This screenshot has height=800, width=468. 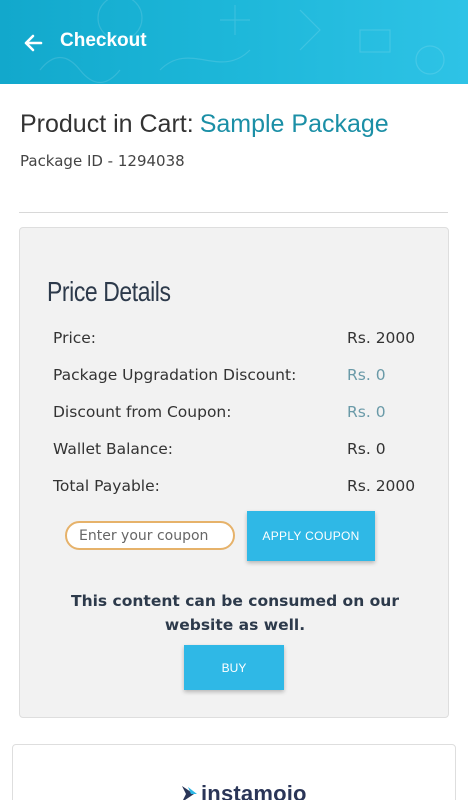 What do you see at coordinates (103, 40) in the screenshot?
I see `page-title: Checkout` at bounding box center [103, 40].